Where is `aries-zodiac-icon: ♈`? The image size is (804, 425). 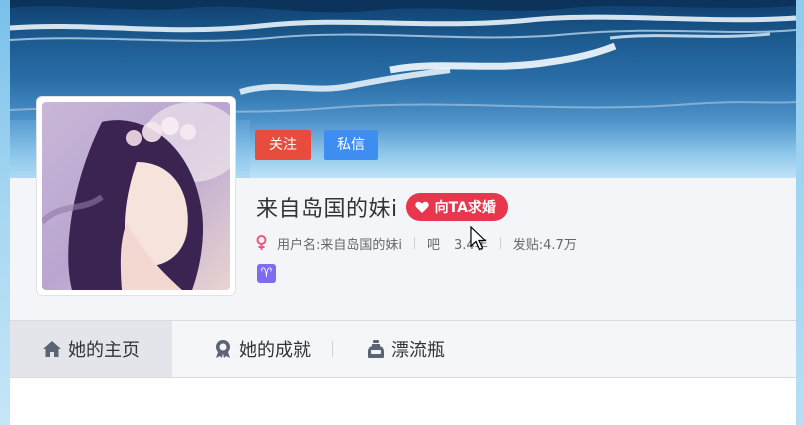
aries-zodiac-icon: ♈ is located at coordinates (266, 273).